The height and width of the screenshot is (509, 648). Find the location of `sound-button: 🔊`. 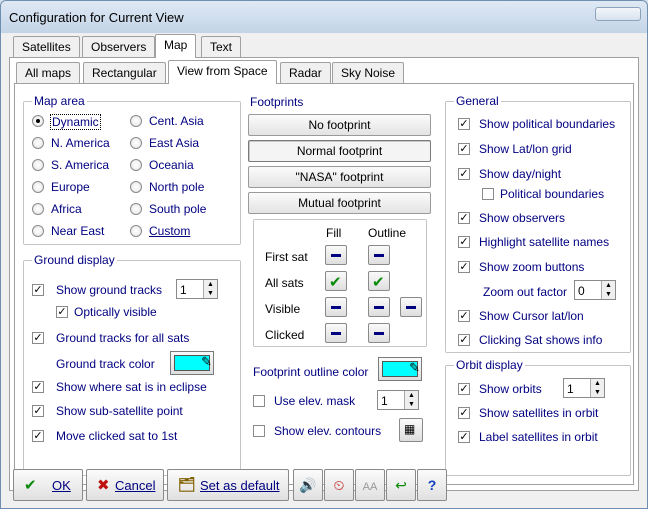

sound-button: 🔊 is located at coordinates (308, 485).